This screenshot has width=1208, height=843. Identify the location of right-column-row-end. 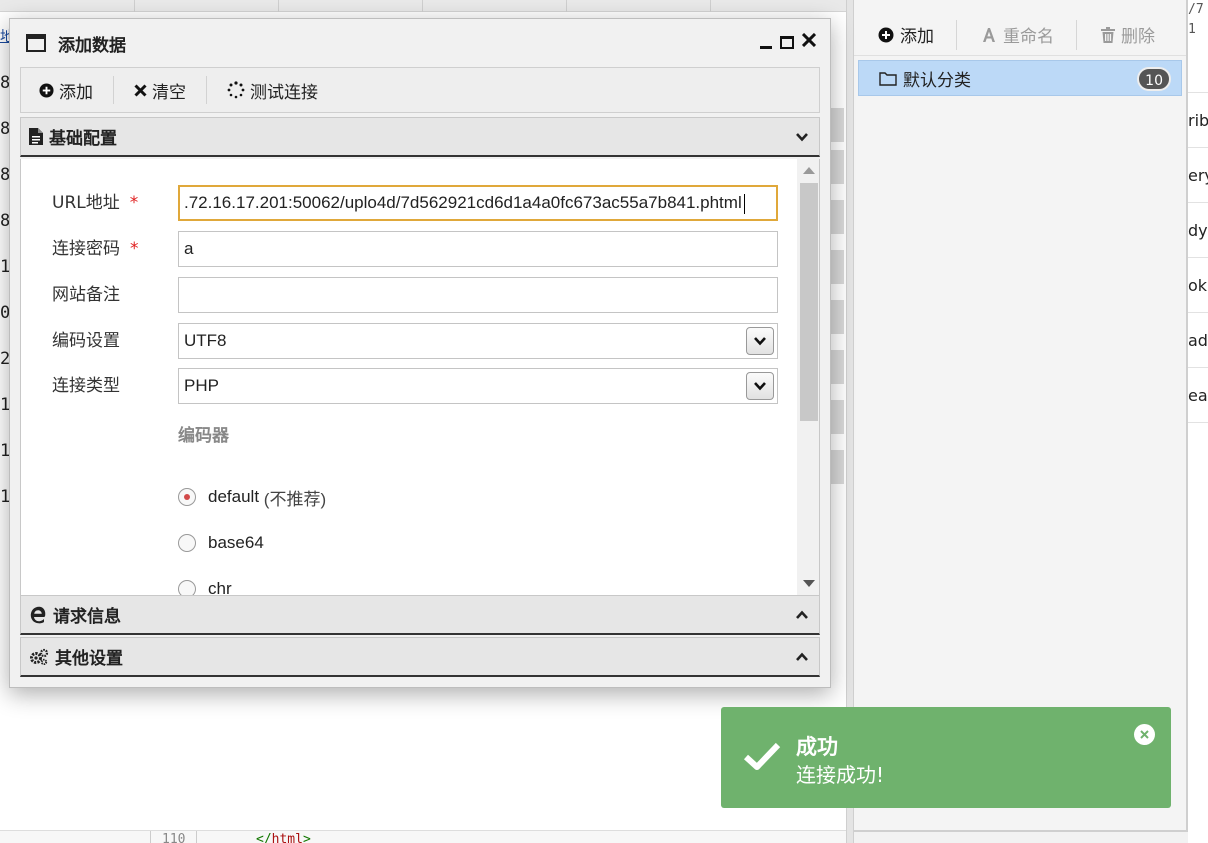
(1198, 422).